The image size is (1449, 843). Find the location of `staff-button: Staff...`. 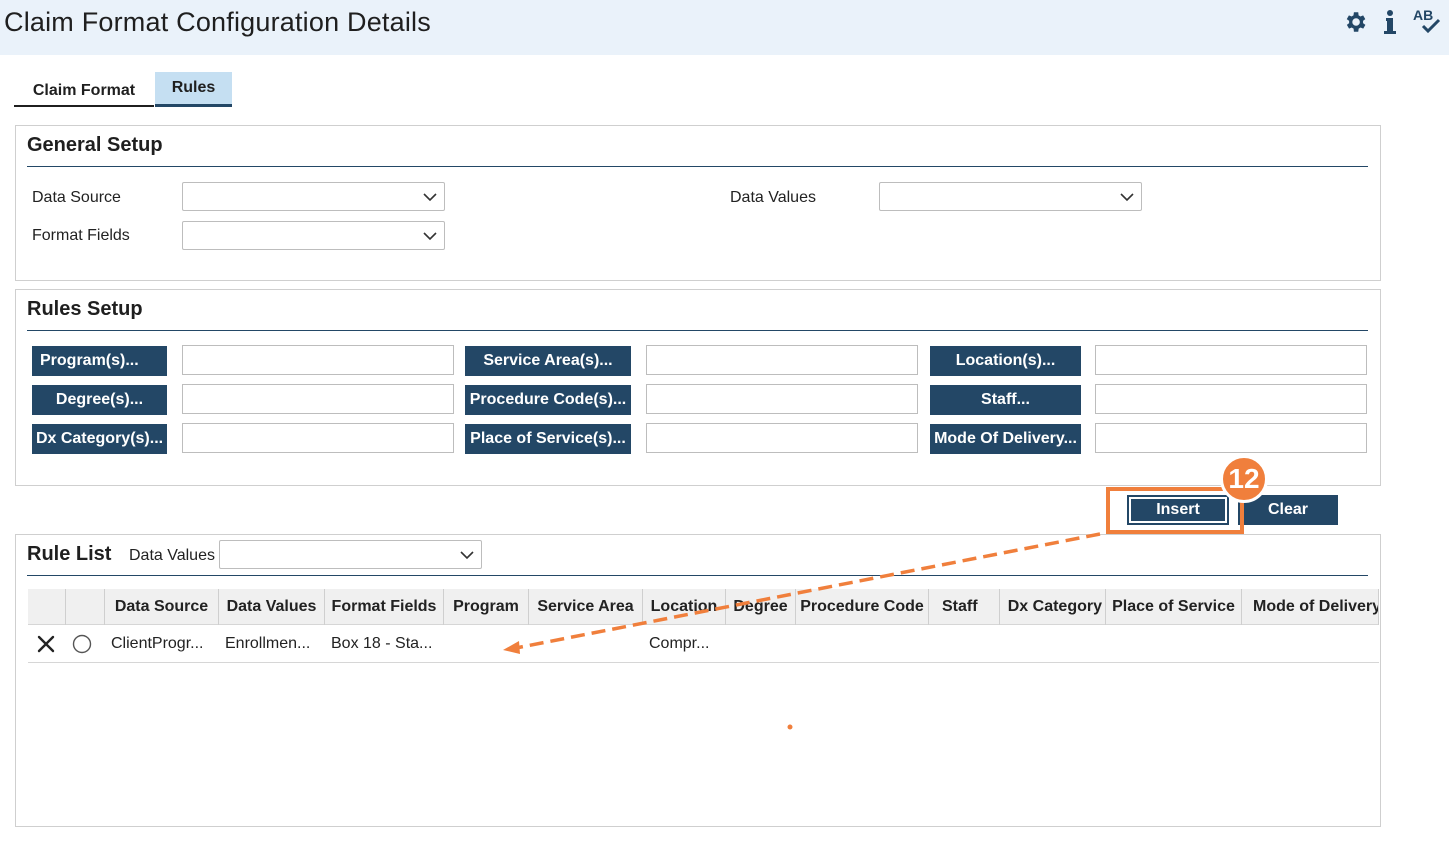

staff-button: Staff... is located at coordinates (1005, 400).